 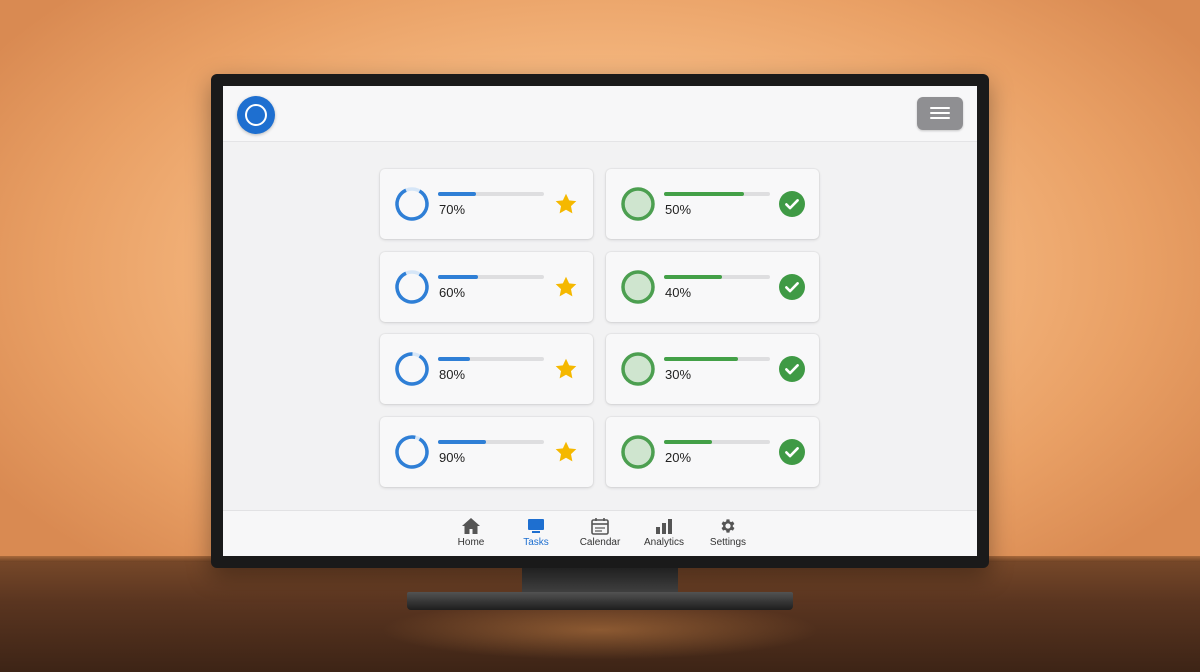 I want to click on task-card: 90%, so click(x=486, y=452).